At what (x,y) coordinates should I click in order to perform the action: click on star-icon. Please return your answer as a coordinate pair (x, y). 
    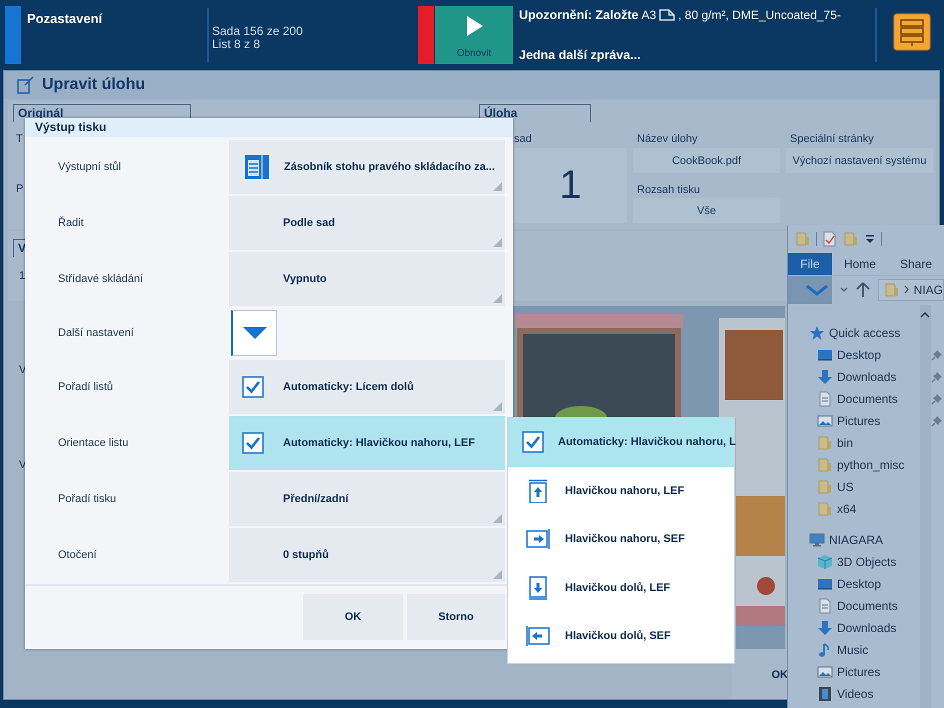
    Looking at the image, I should click on (817, 333).